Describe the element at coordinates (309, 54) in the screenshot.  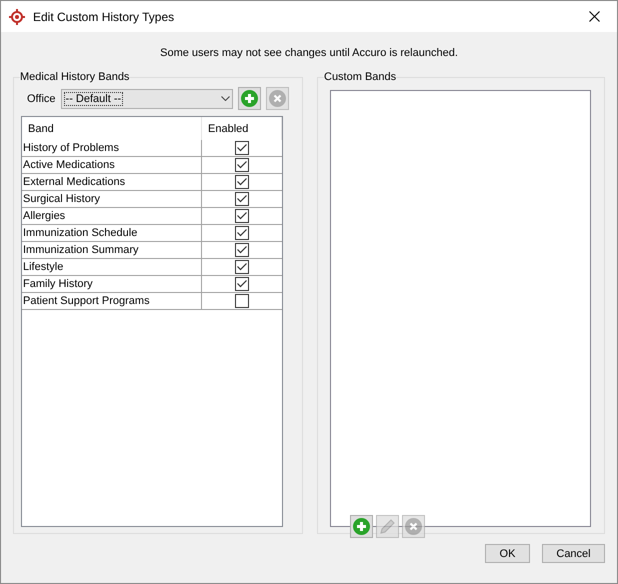
I see `notice-text: Some users may not see changes until Accuro is relaunched.` at that location.